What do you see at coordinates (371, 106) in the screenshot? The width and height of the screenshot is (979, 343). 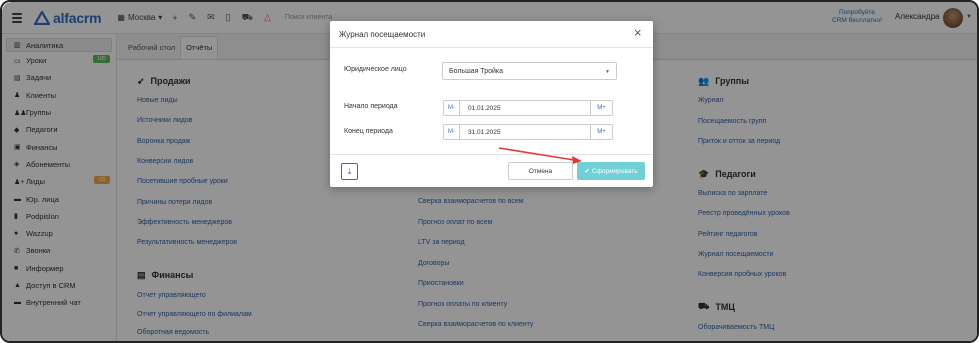 I see `period-start-label: Начало периода` at bounding box center [371, 106].